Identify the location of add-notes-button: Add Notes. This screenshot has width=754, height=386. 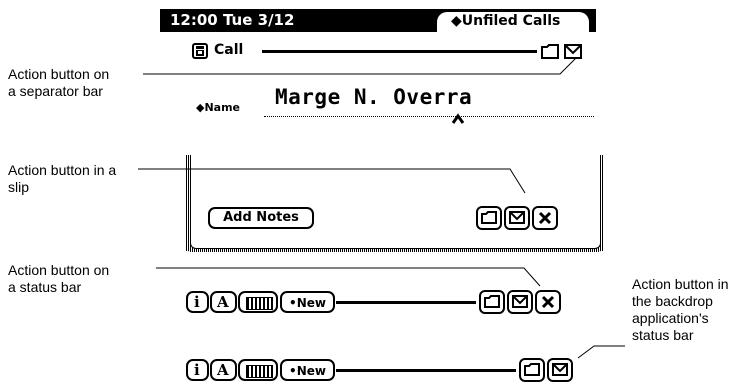
(261, 218).